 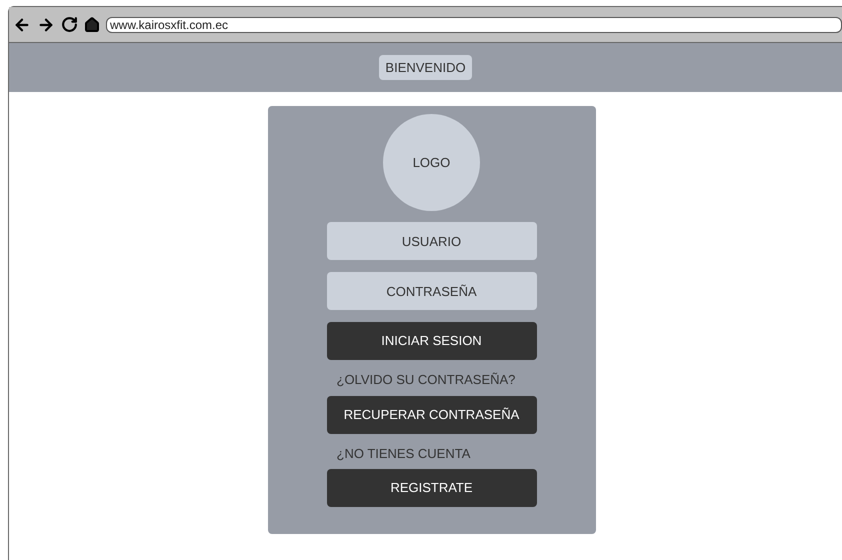 What do you see at coordinates (425, 67) in the screenshot?
I see `header-title: BIENVENIDO` at bounding box center [425, 67].